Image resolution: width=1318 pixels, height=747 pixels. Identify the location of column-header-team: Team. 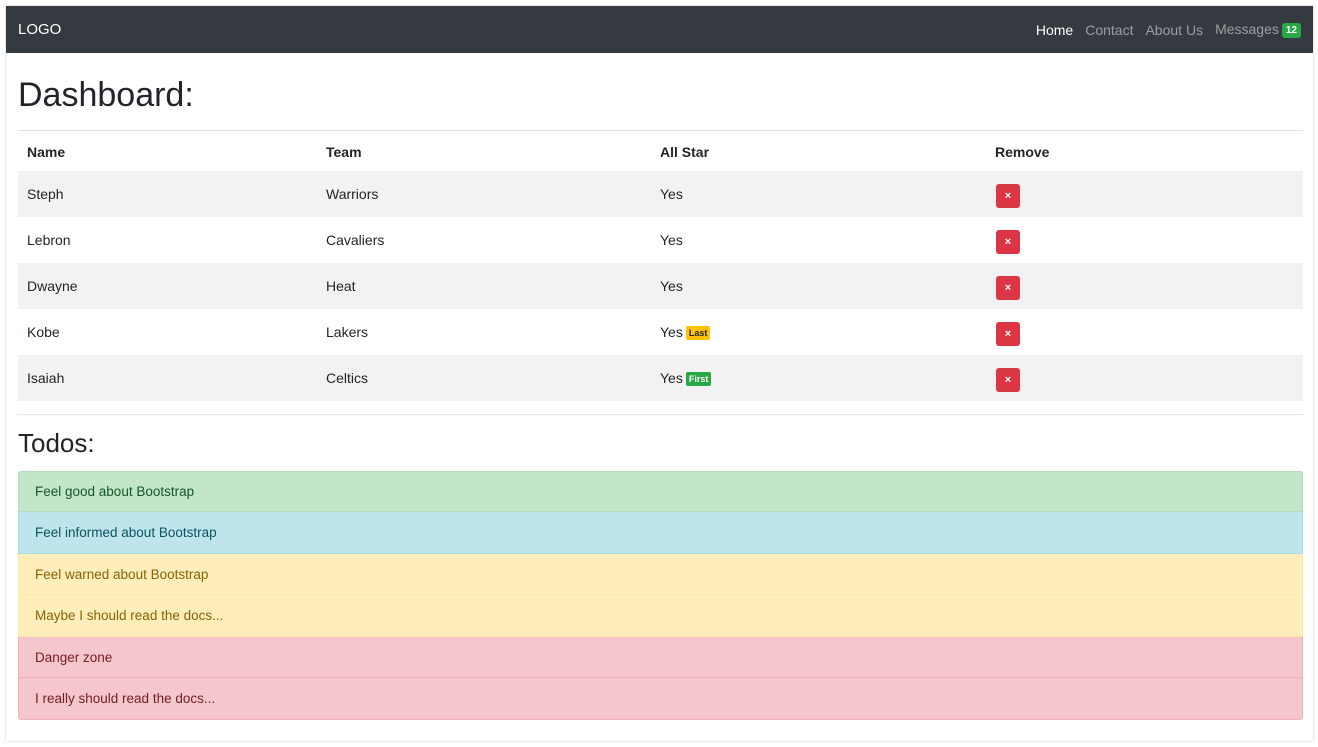
(484, 151).